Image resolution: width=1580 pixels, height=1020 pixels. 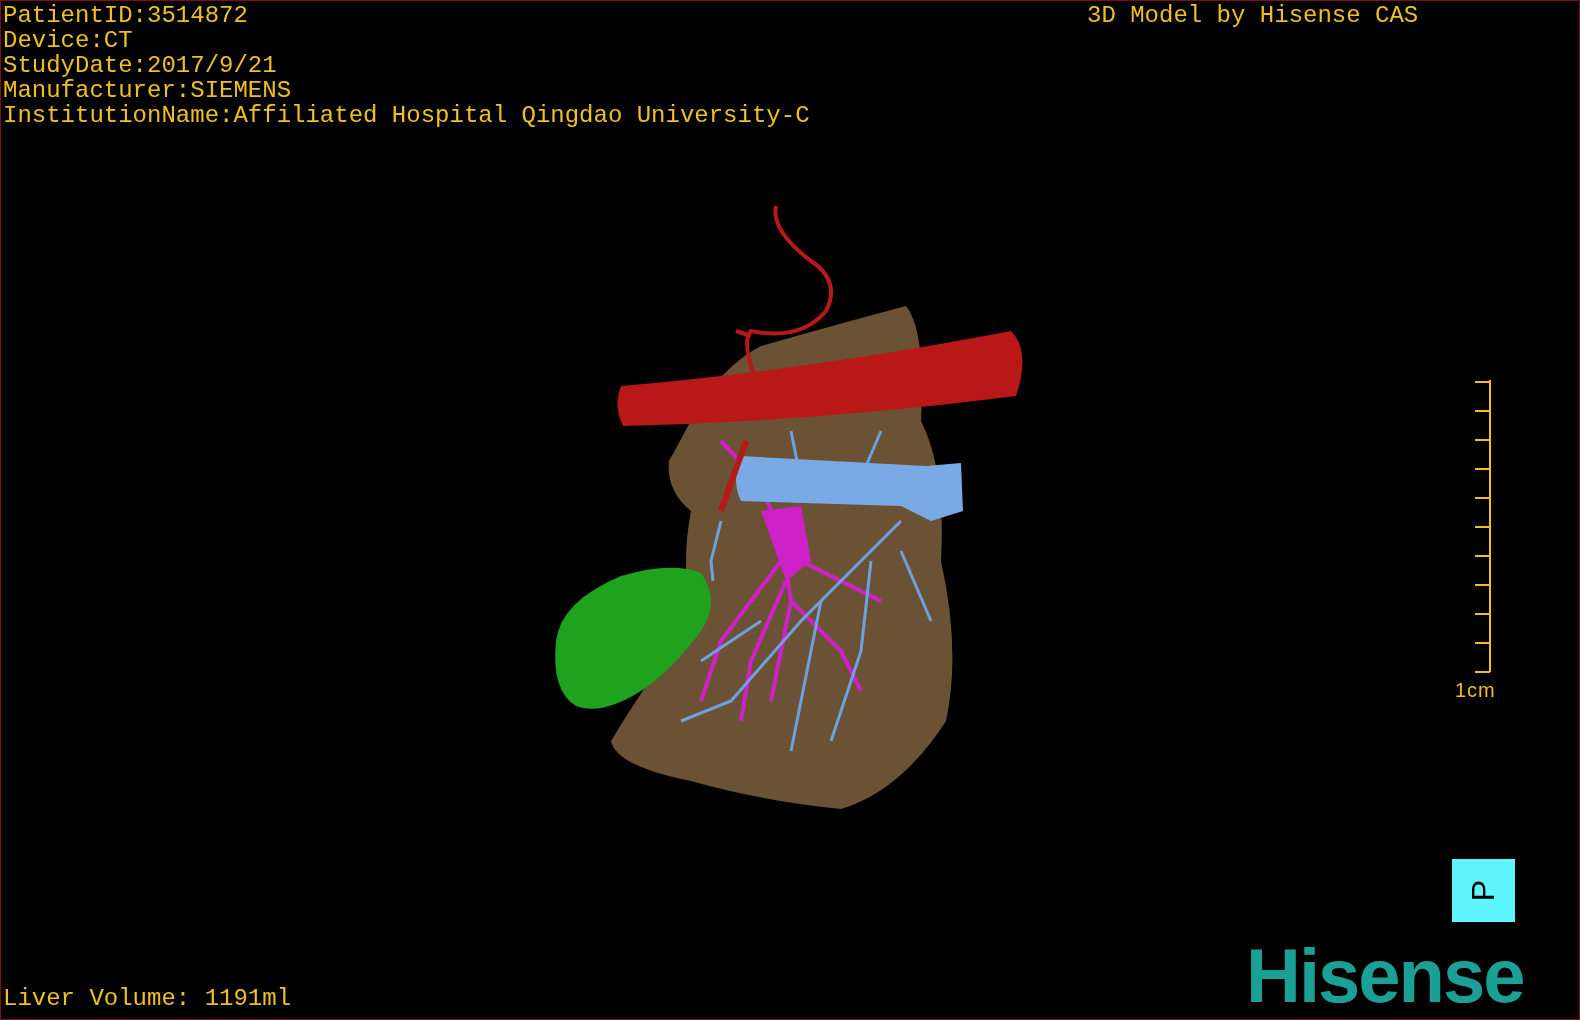 I want to click on orientation-marker: P, so click(x=1483, y=890).